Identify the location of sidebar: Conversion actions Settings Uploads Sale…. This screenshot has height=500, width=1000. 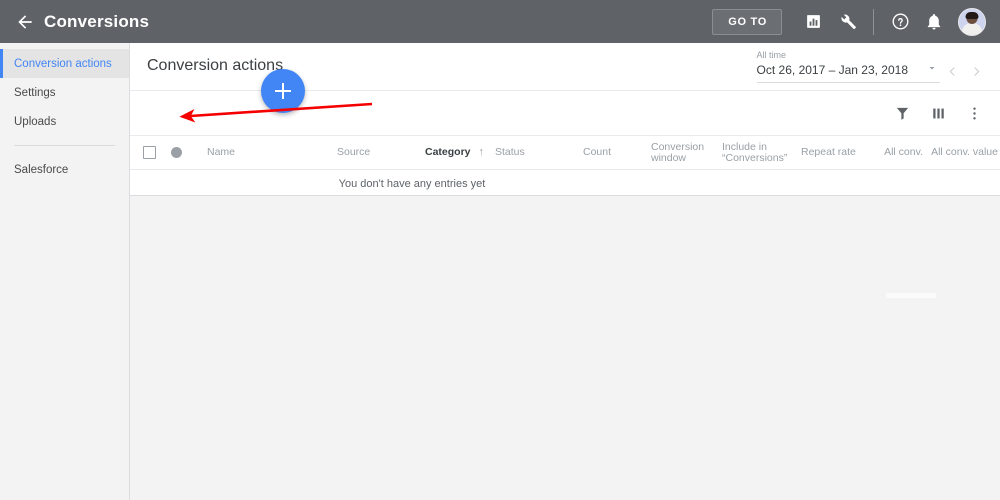
(65, 271).